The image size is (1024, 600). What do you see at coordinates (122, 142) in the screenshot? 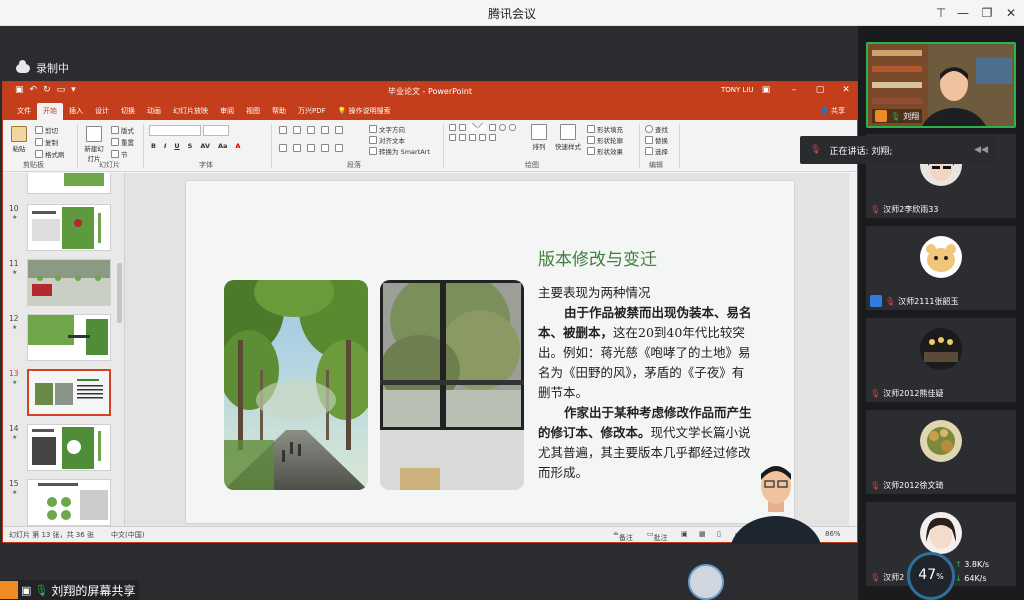
I see `reset-button: 重置` at bounding box center [122, 142].